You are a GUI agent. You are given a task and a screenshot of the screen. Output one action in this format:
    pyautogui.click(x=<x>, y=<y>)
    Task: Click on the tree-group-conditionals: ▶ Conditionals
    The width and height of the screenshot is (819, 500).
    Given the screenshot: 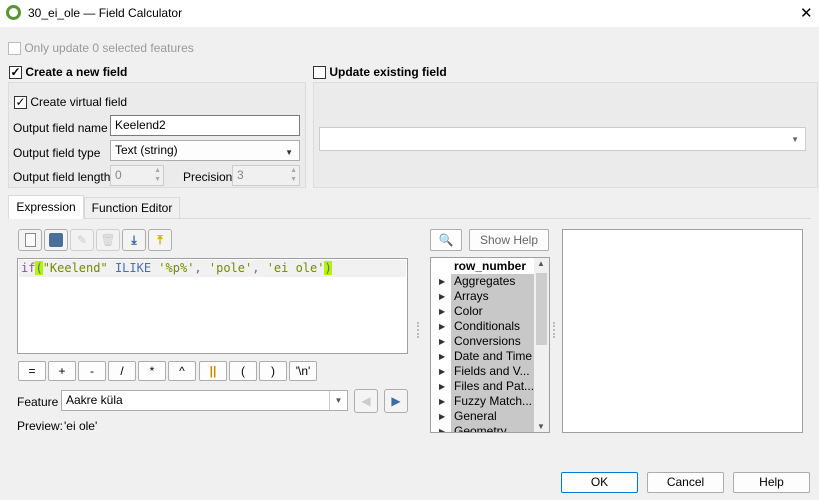 What is the action you would take?
    pyautogui.click(x=483, y=326)
    